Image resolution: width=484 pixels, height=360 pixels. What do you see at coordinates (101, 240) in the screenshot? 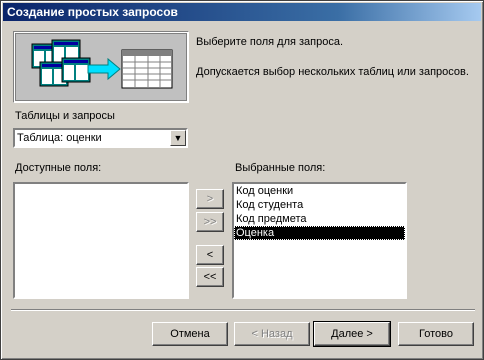
I see `available-fields-list` at bounding box center [101, 240].